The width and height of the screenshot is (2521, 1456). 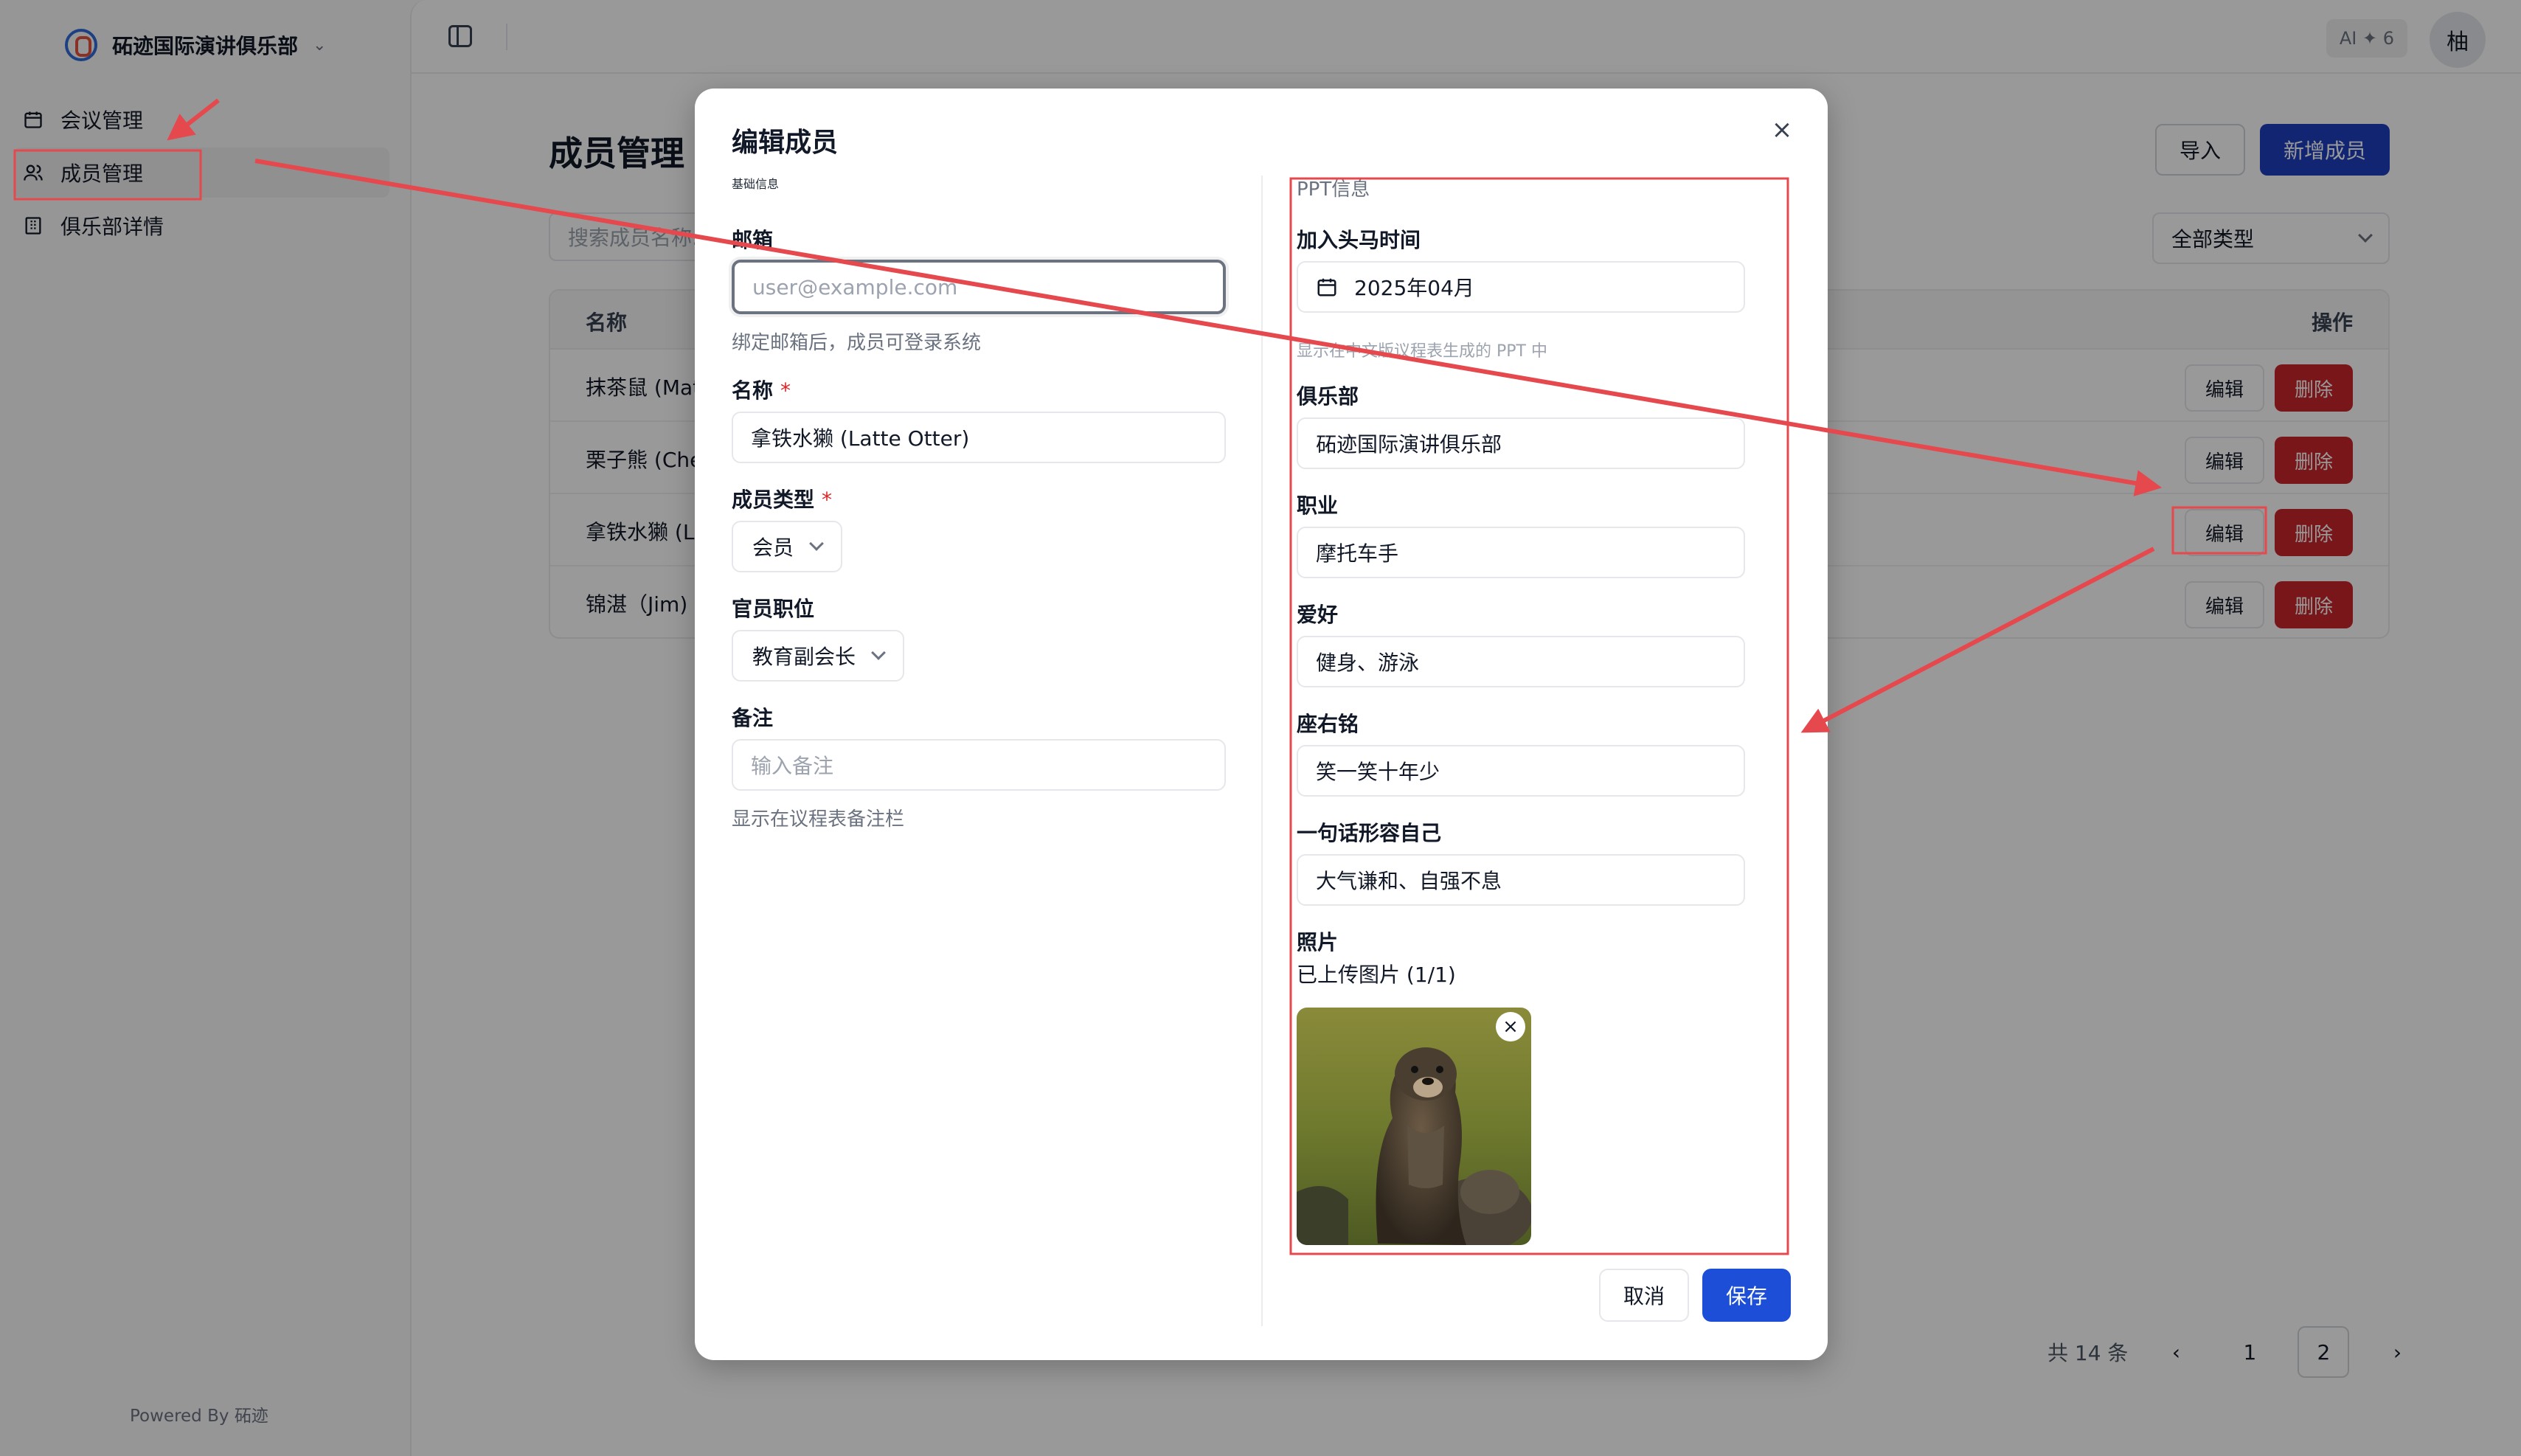 What do you see at coordinates (1328, 724) in the screenshot?
I see `motto-label: 座右铭` at bounding box center [1328, 724].